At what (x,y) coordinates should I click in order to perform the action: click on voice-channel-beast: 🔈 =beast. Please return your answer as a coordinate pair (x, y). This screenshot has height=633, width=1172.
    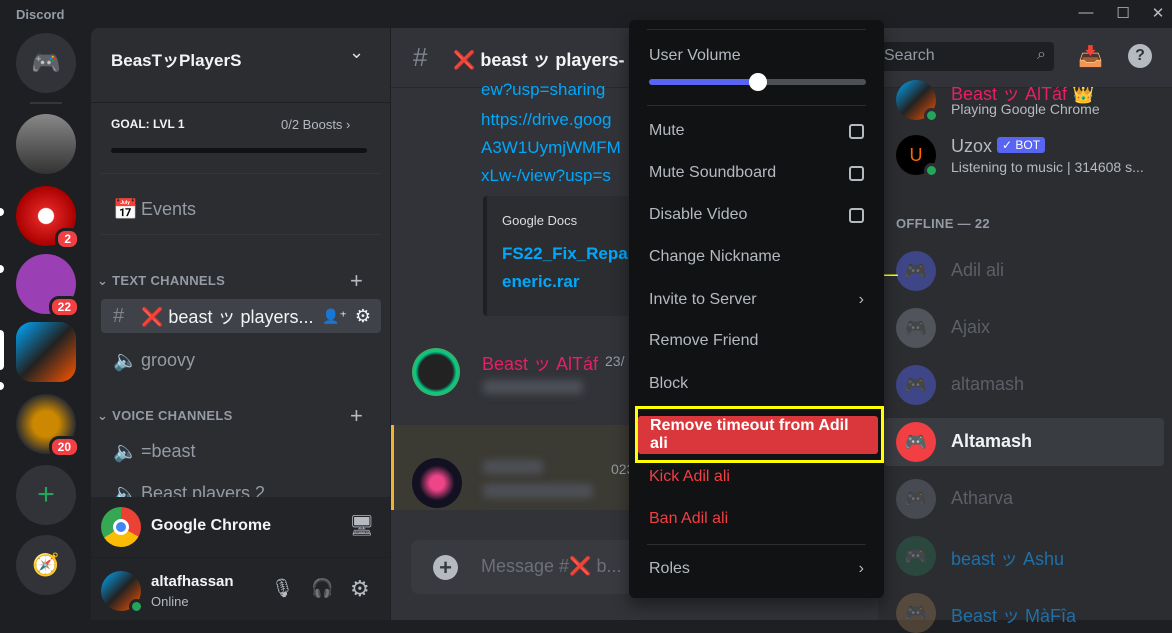
    Looking at the image, I should click on (241, 451).